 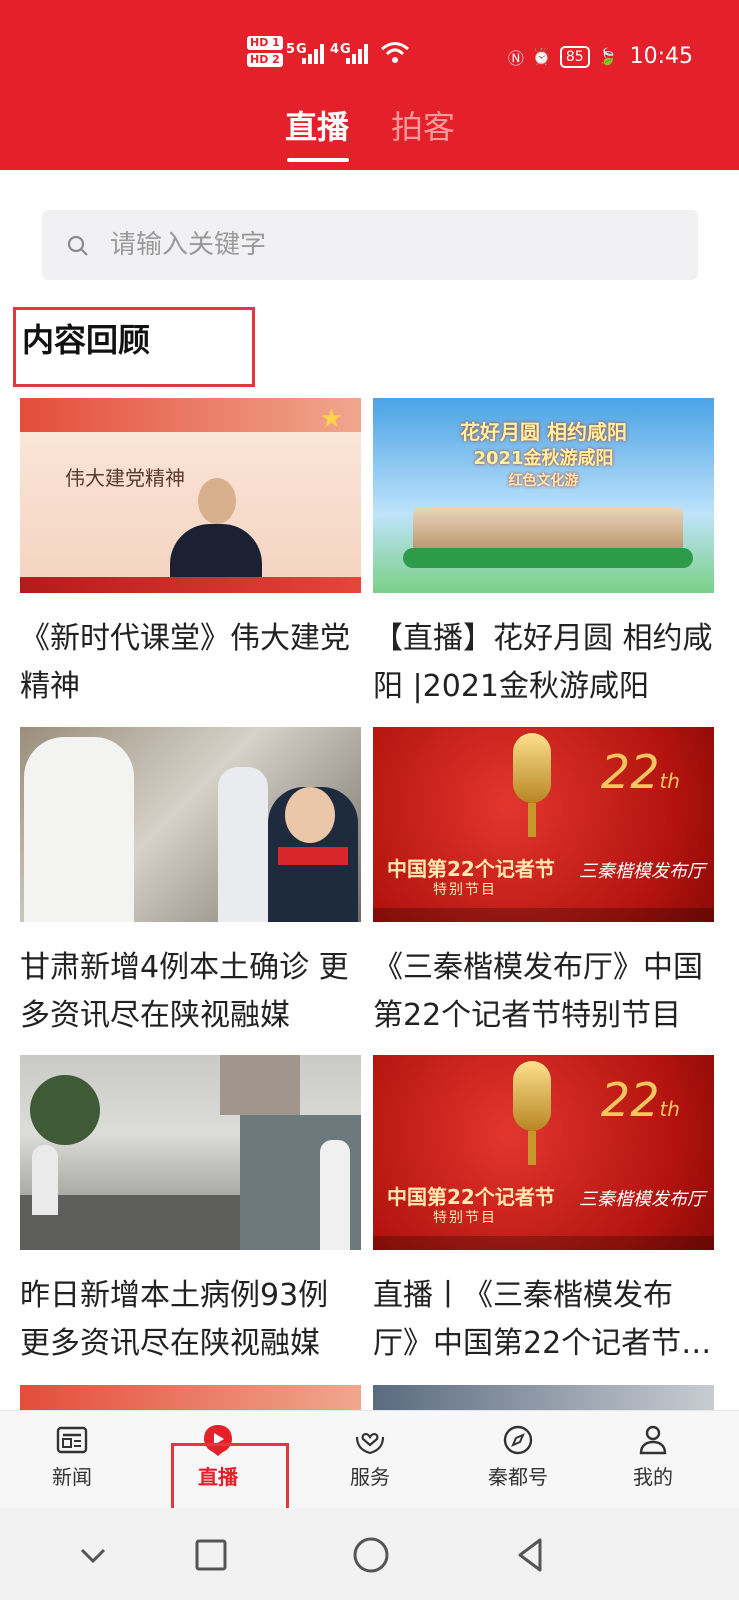 What do you see at coordinates (359, 53) in the screenshot?
I see `signal-bars-2-icon` at bounding box center [359, 53].